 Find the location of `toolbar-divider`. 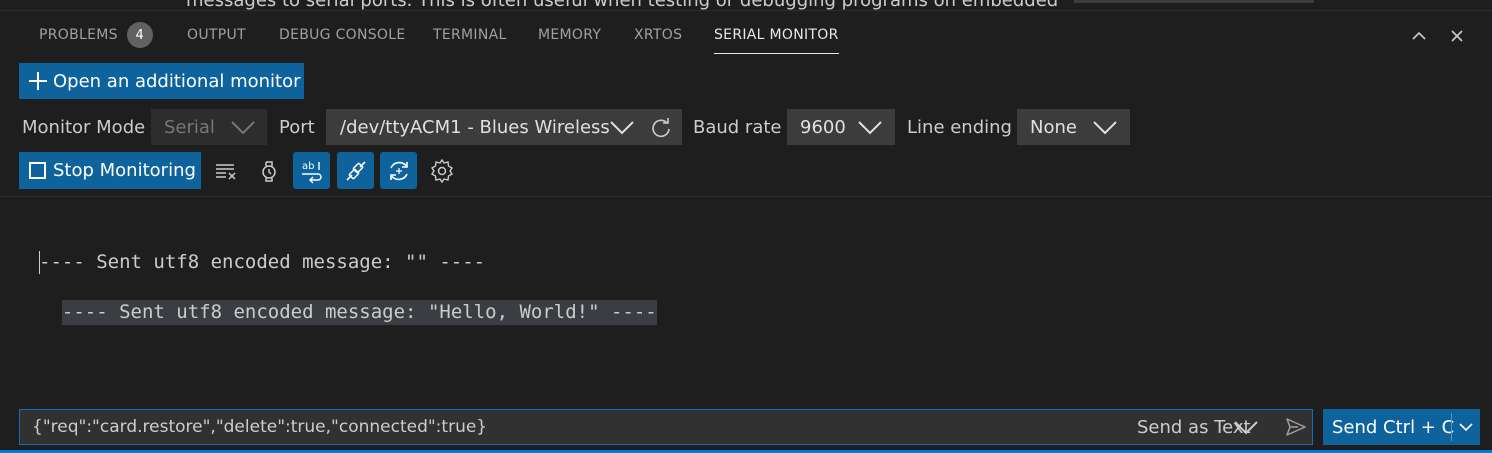

toolbar-divider is located at coordinates (746, 196).